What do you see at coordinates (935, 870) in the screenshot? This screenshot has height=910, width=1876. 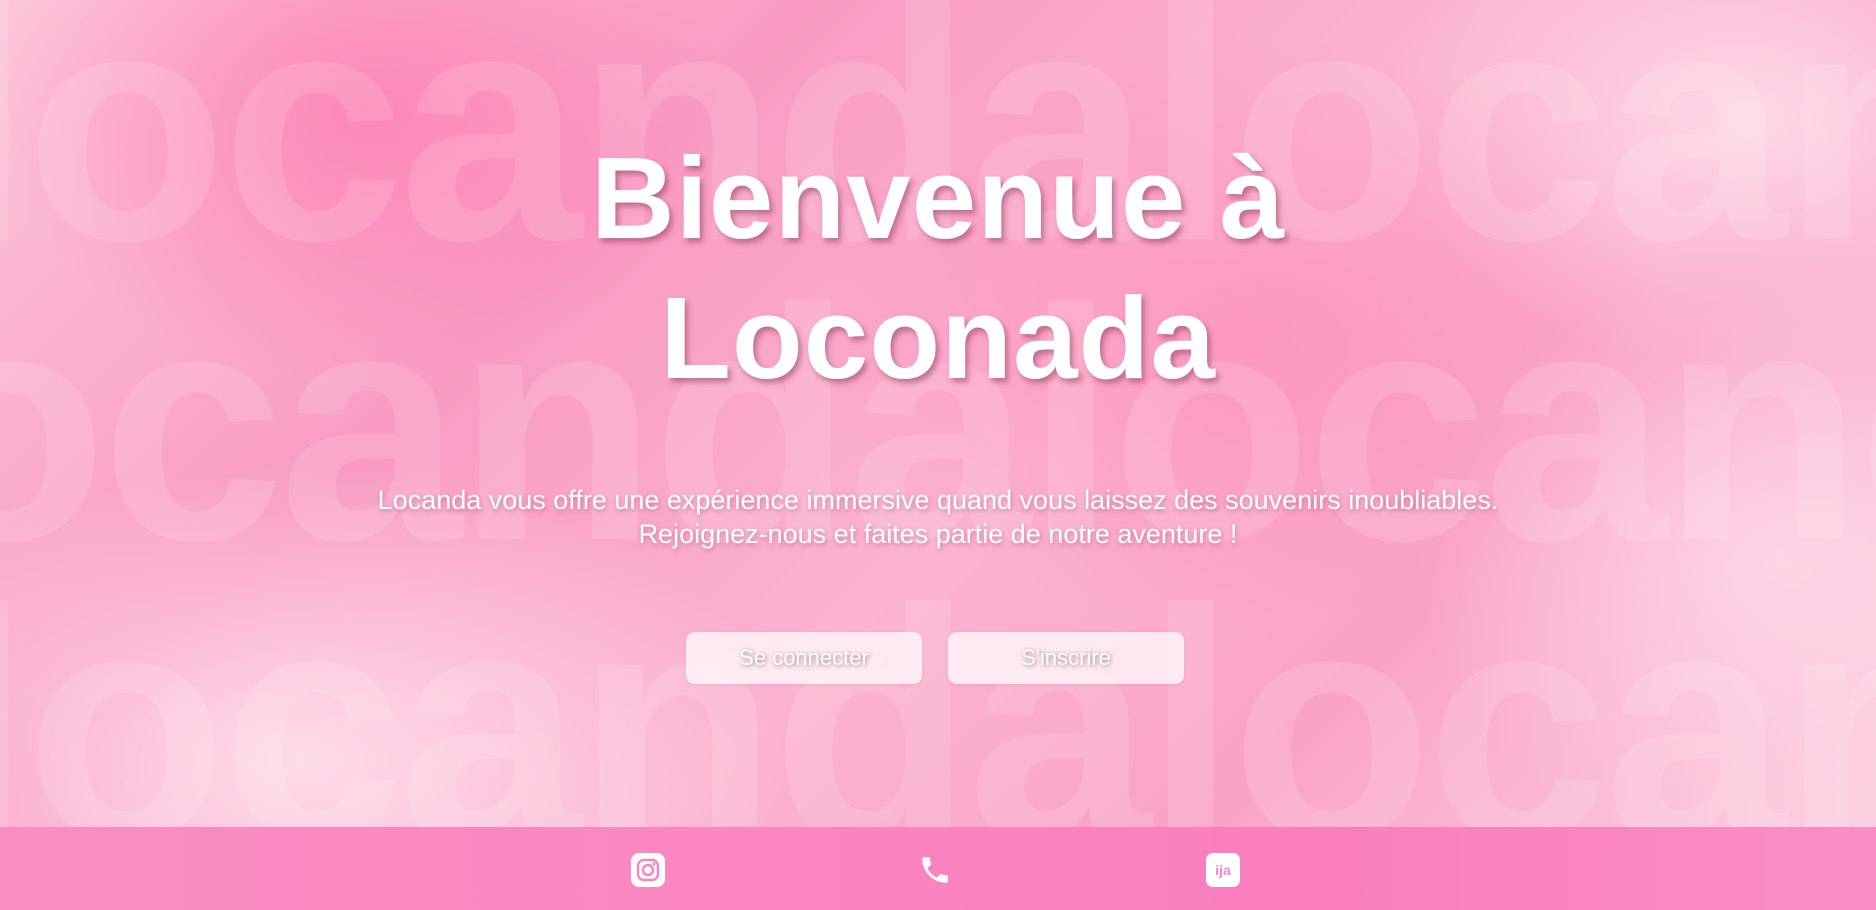 I see `phone-icon` at bounding box center [935, 870].